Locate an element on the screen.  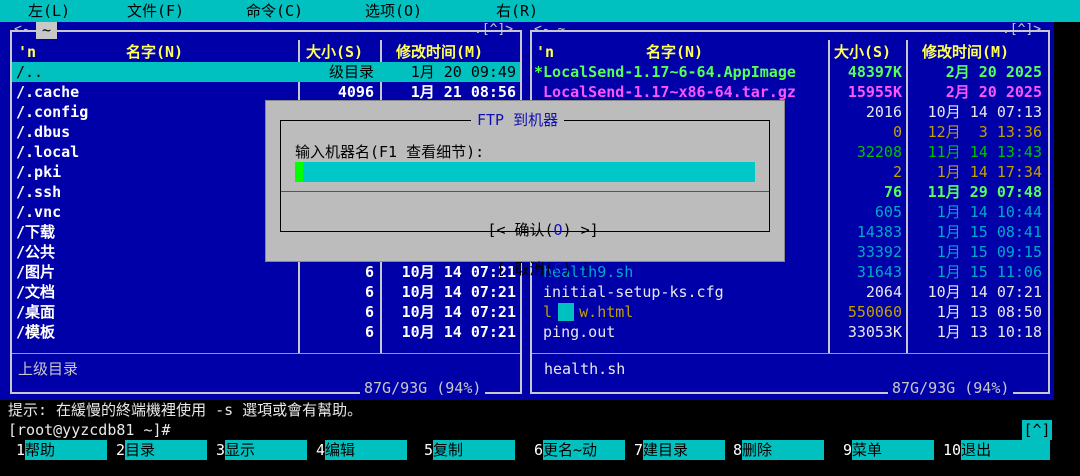
fkey-number: 9 is located at coordinates (848, 450).